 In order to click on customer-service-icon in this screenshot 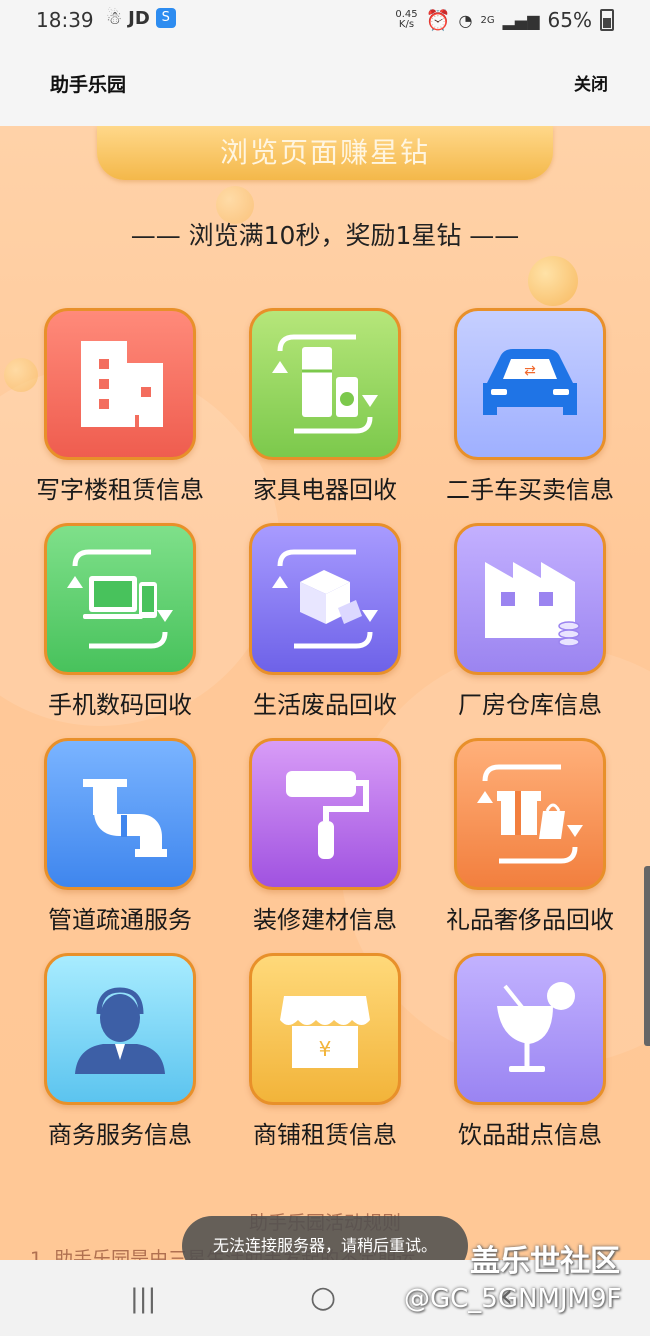, I will do `click(120, 1030)`.